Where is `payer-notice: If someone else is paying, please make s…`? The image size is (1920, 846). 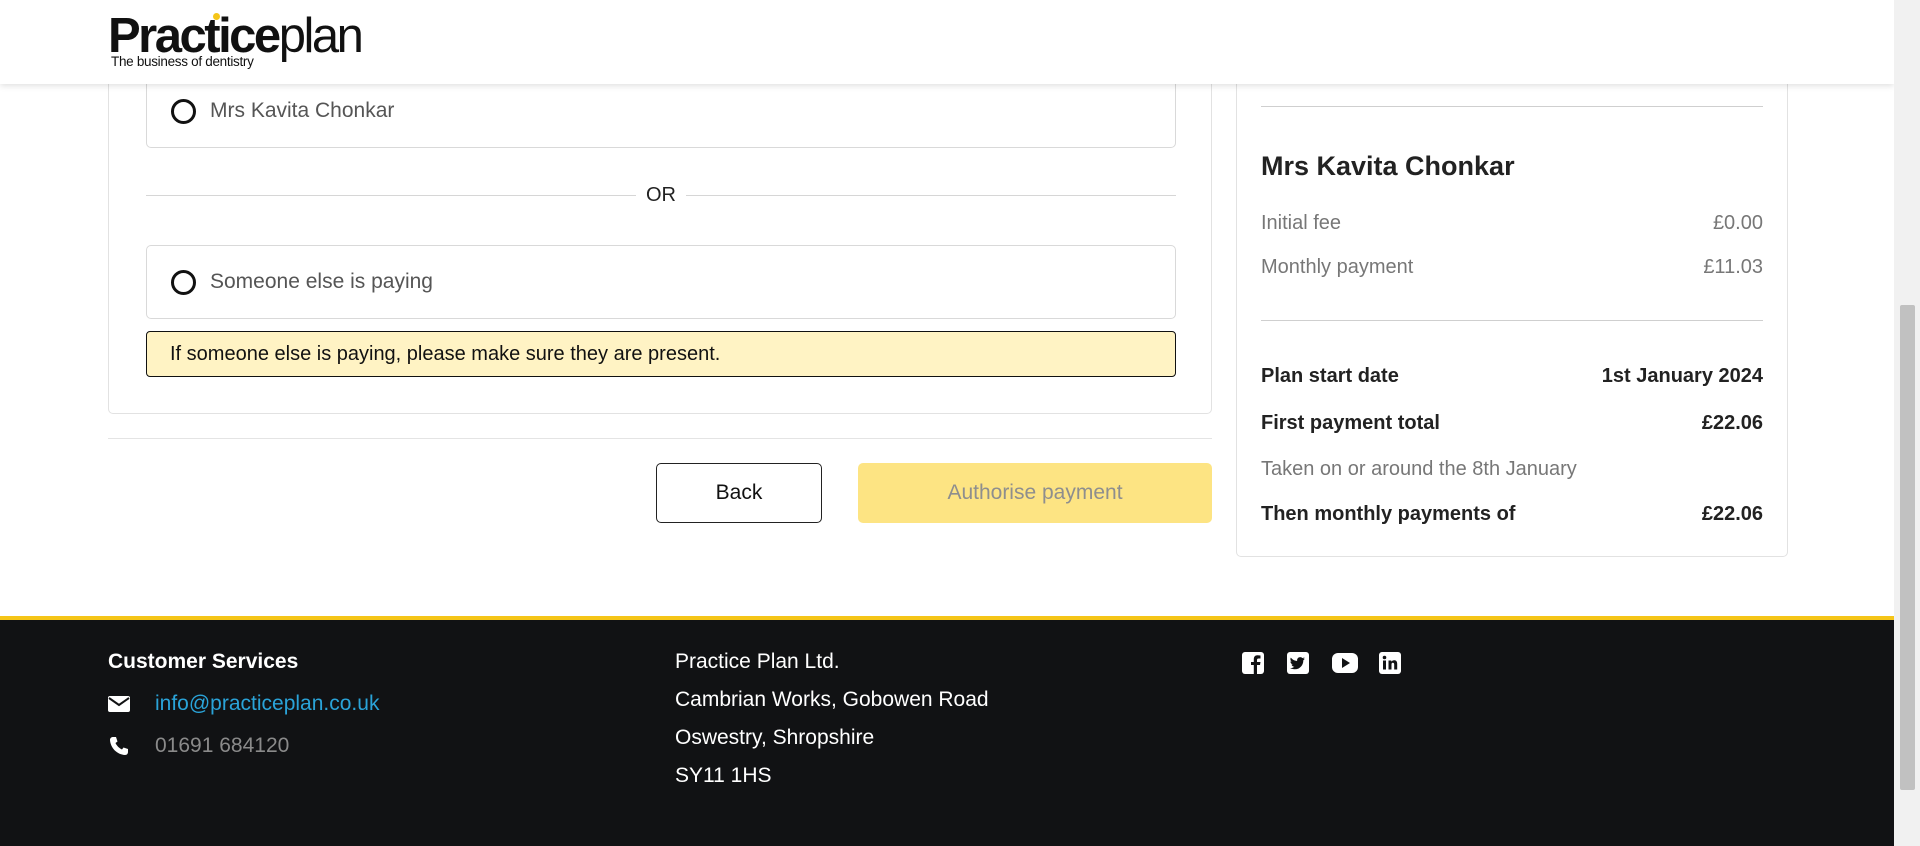 payer-notice: If someone else is paying, please make s… is located at coordinates (661, 354).